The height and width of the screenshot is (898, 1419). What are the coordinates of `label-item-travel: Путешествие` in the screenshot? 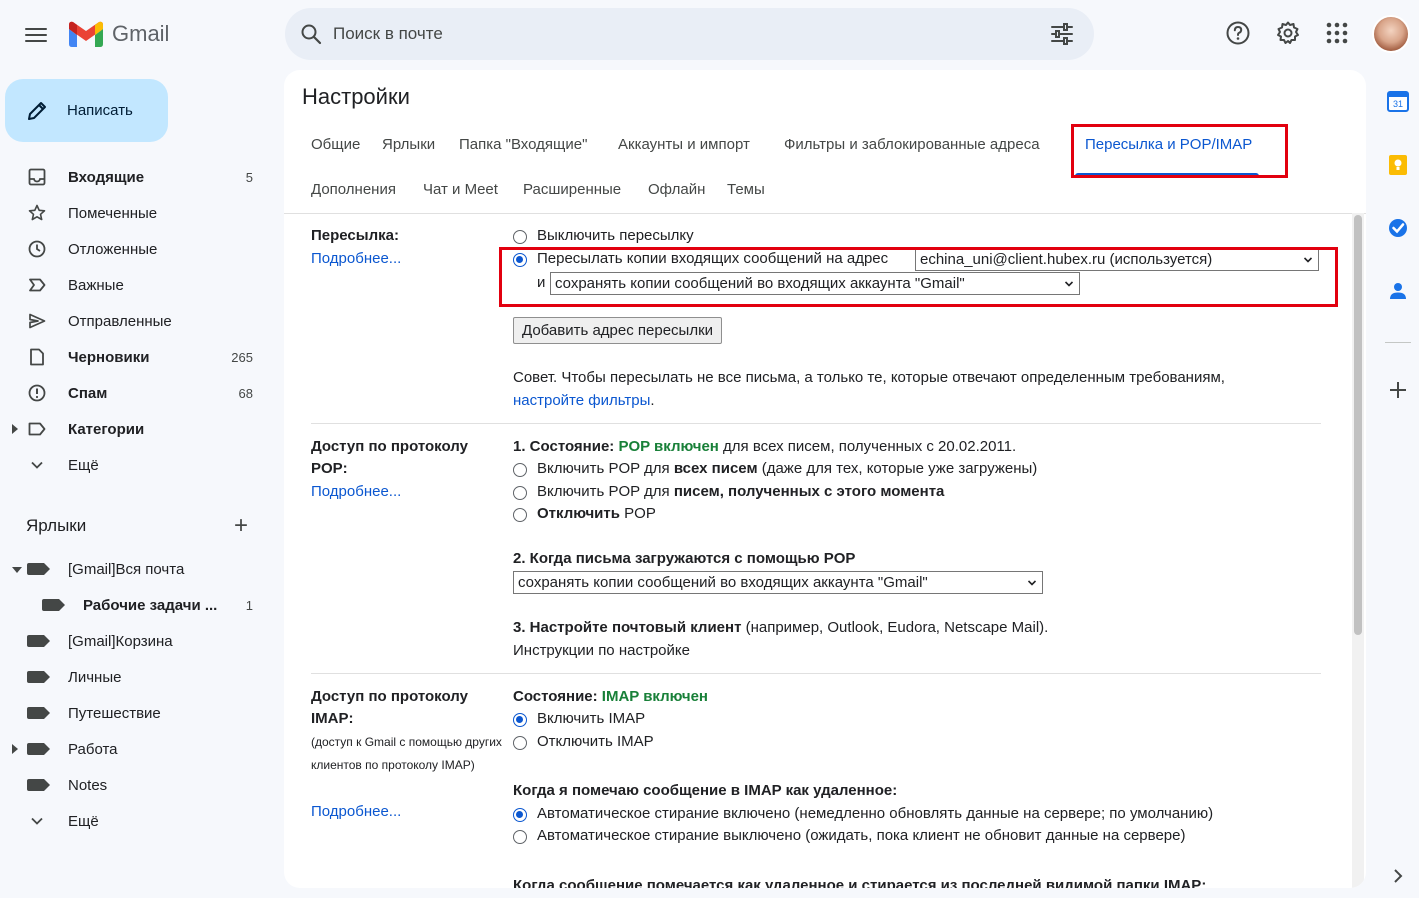 It's located at (134, 713).